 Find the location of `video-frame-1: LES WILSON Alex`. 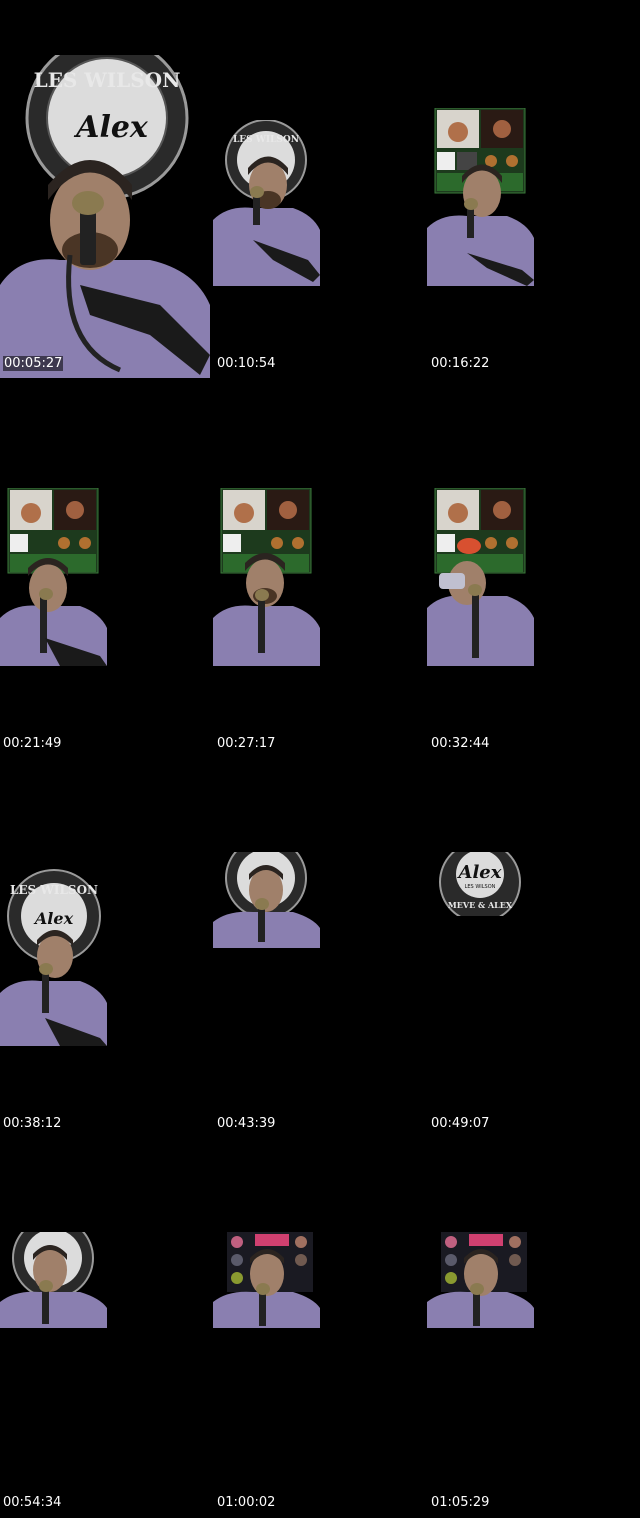

video-frame-1: LES WILSON Alex is located at coordinates (105, 216).